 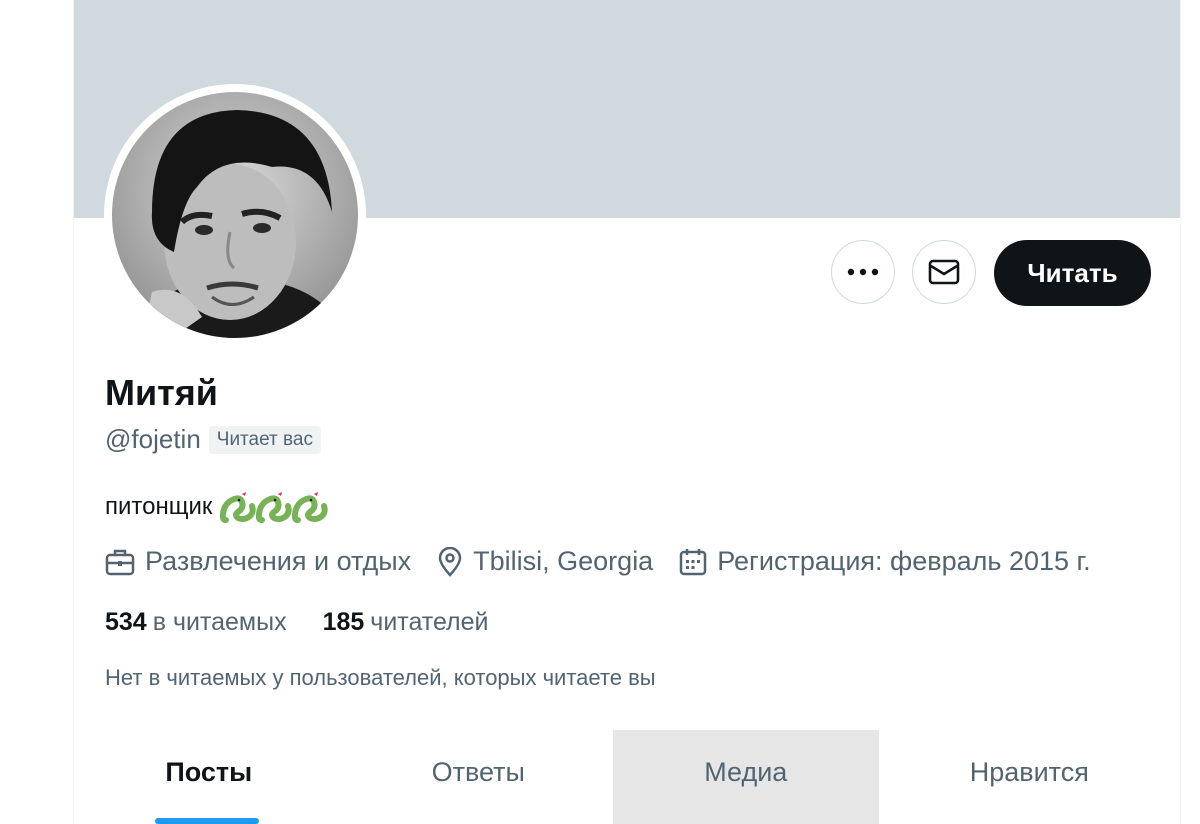 What do you see at coordinates (343, 622) in the screenshot?
I see `followers-count: 185` at bounding box center [343, 622].